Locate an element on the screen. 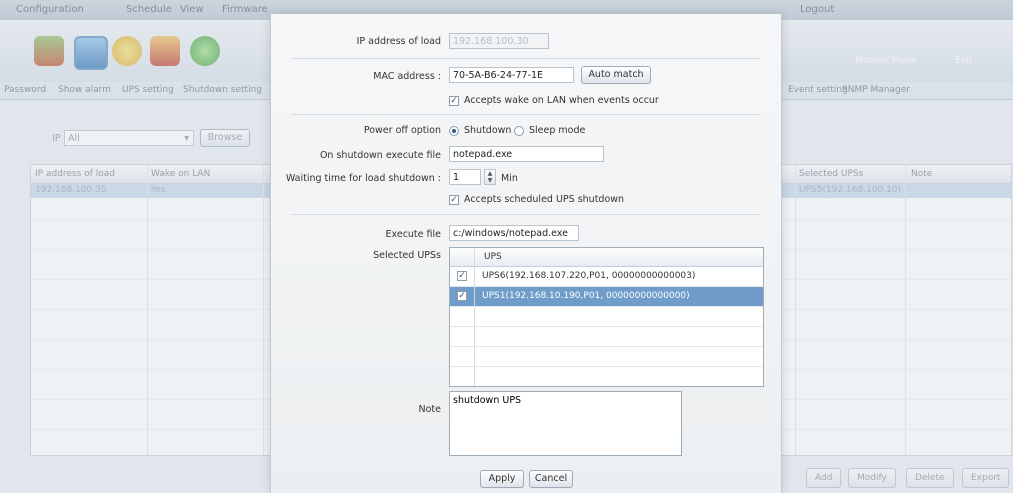  shutdown-exec-label: On shutdown execute file is located at coordinates (380, 155).